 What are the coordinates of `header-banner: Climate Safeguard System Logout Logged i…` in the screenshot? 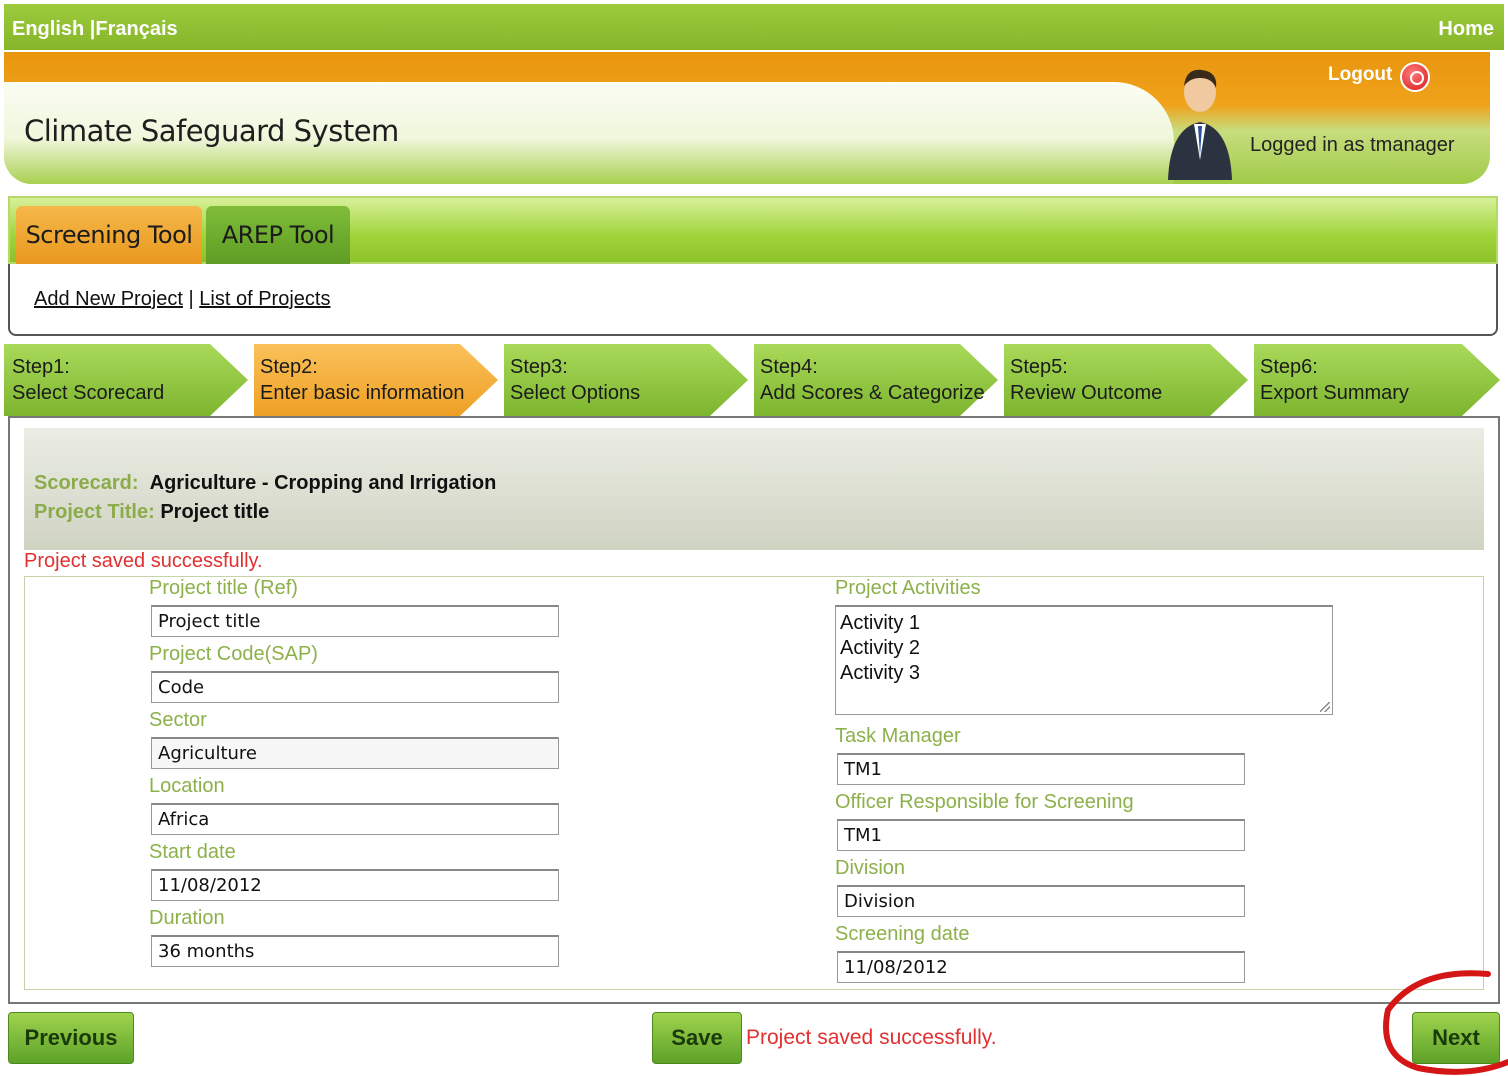 It's located at (747, 118).